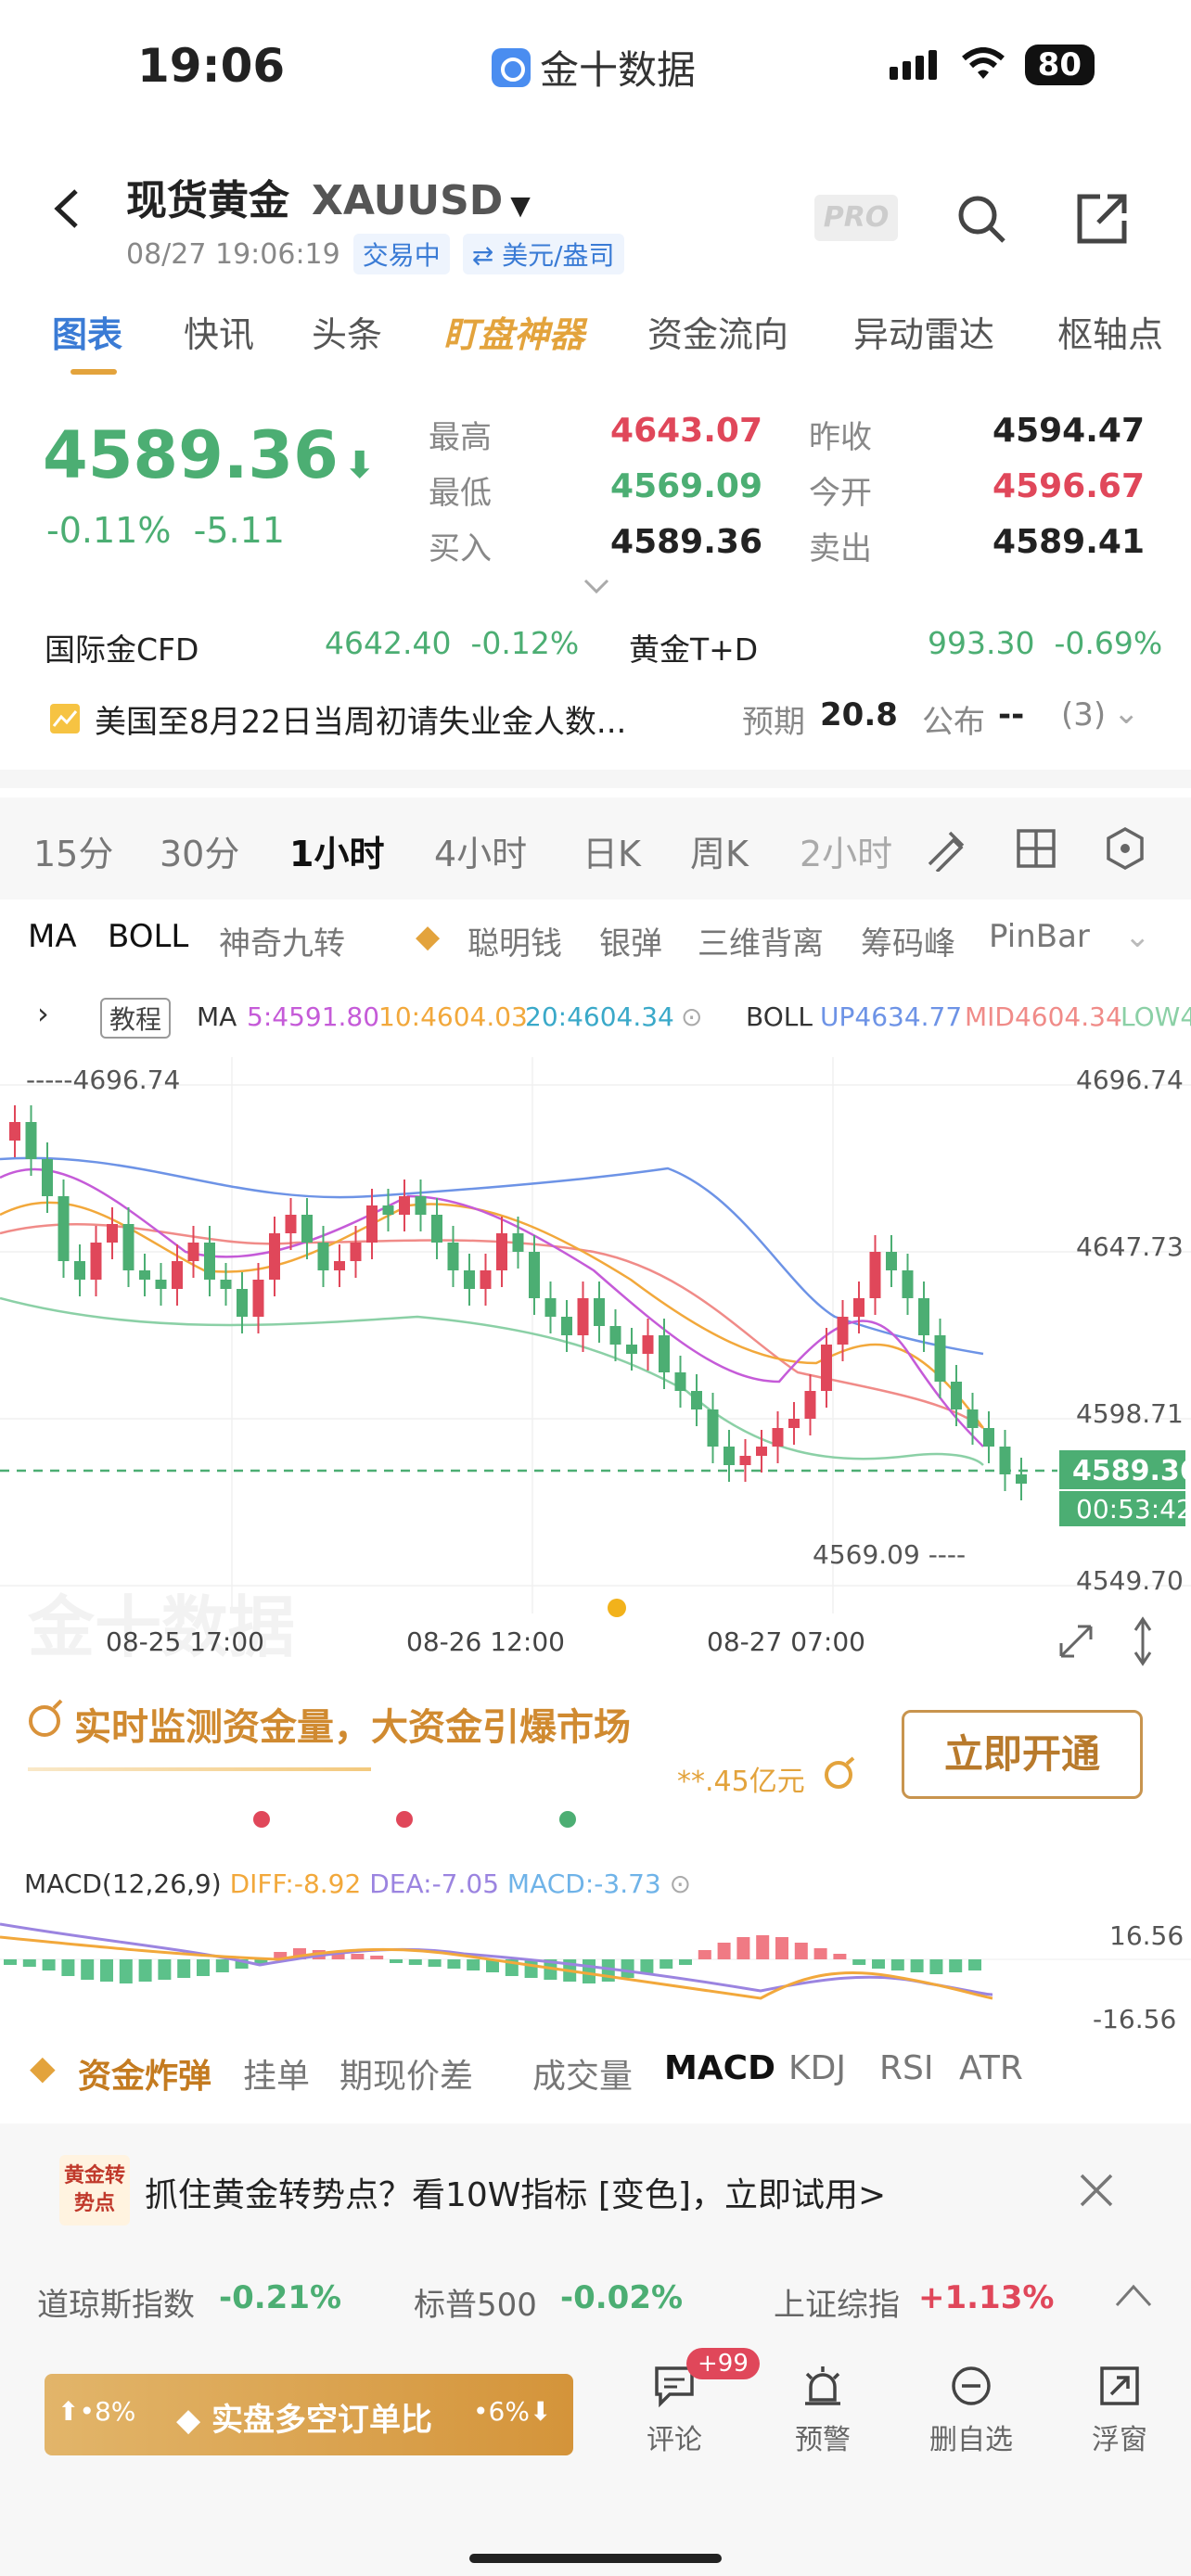 The height and width of the screenshot is (2576, 1191). I want to click on share-icon, so click(1102, 219).